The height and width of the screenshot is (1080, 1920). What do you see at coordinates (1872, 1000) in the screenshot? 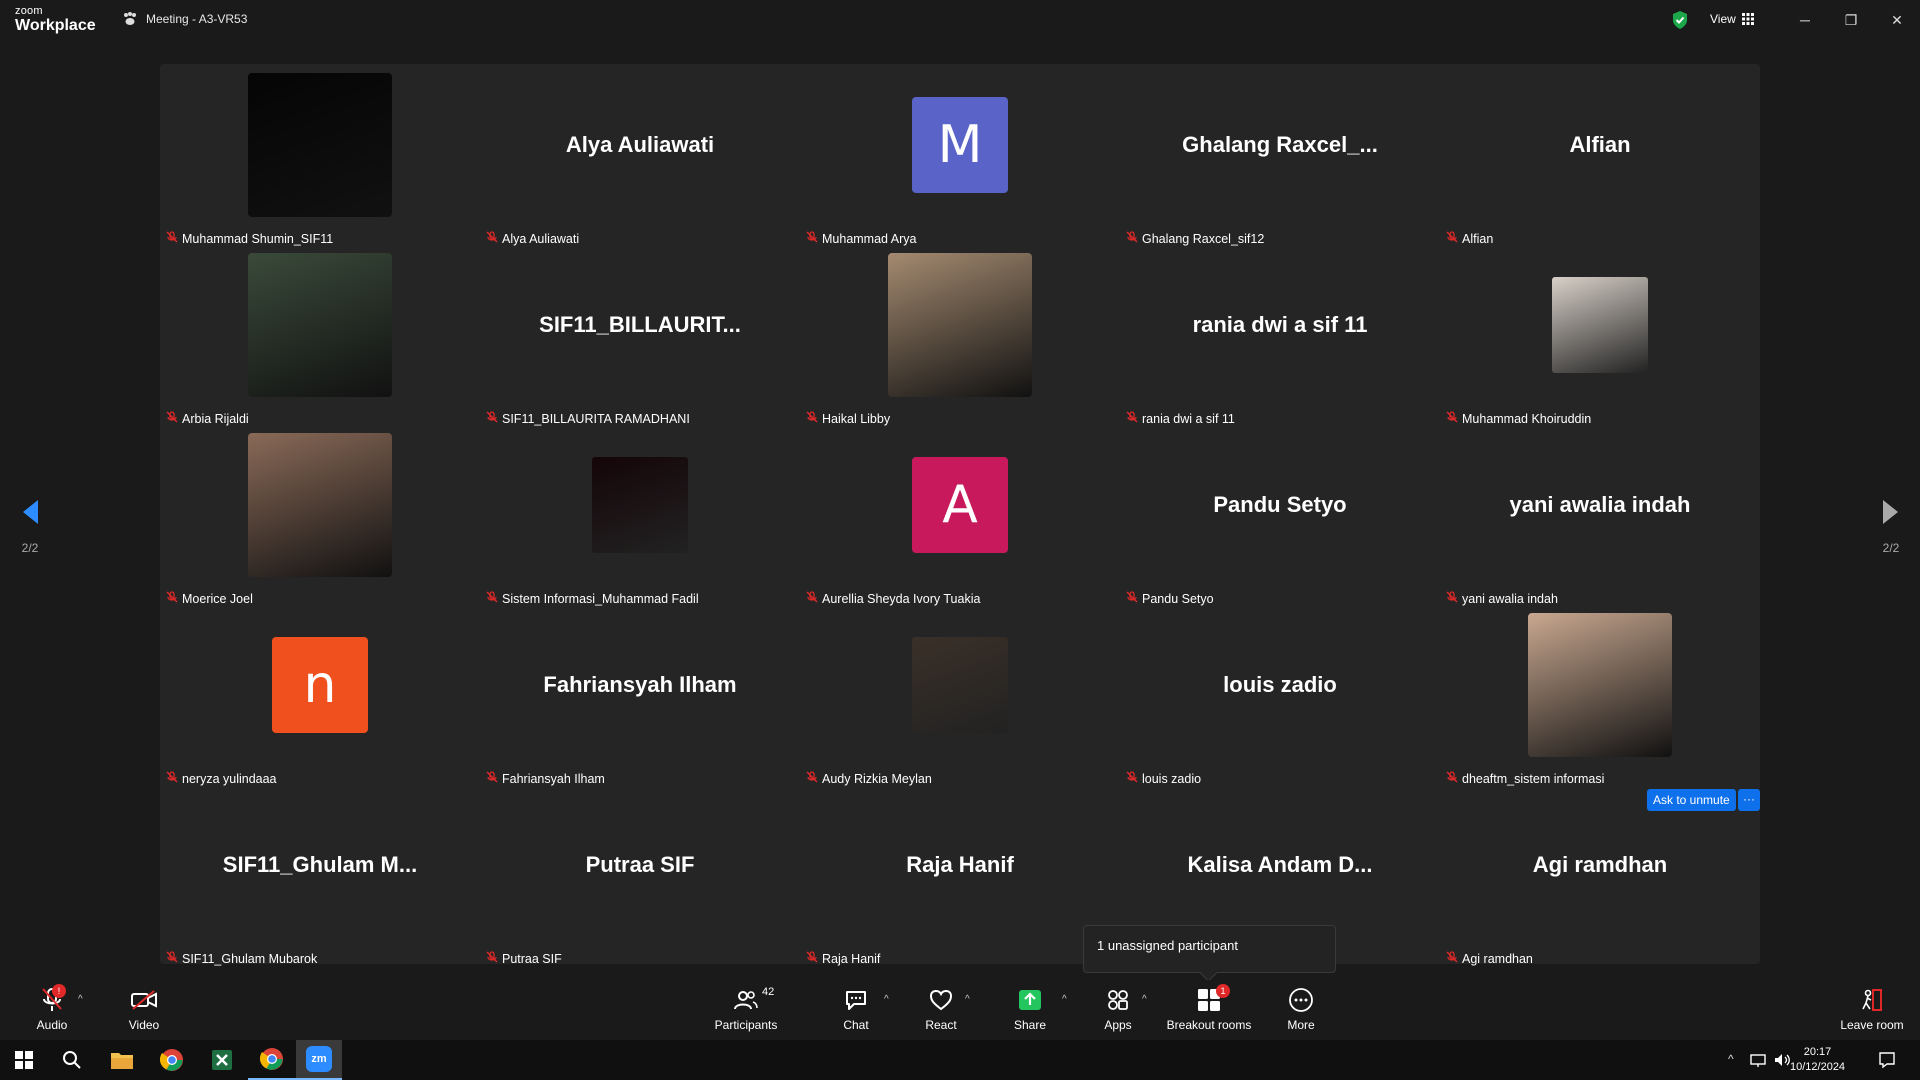
I see `leave-room-icon` at bounding box center [1872, 1000].